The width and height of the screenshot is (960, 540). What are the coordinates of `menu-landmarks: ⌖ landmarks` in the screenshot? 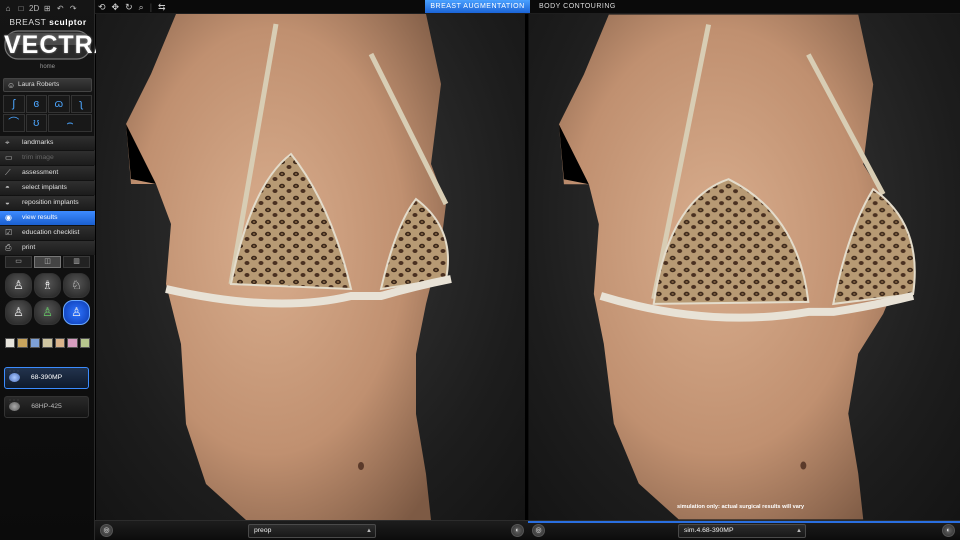 It's located at (47, 143).